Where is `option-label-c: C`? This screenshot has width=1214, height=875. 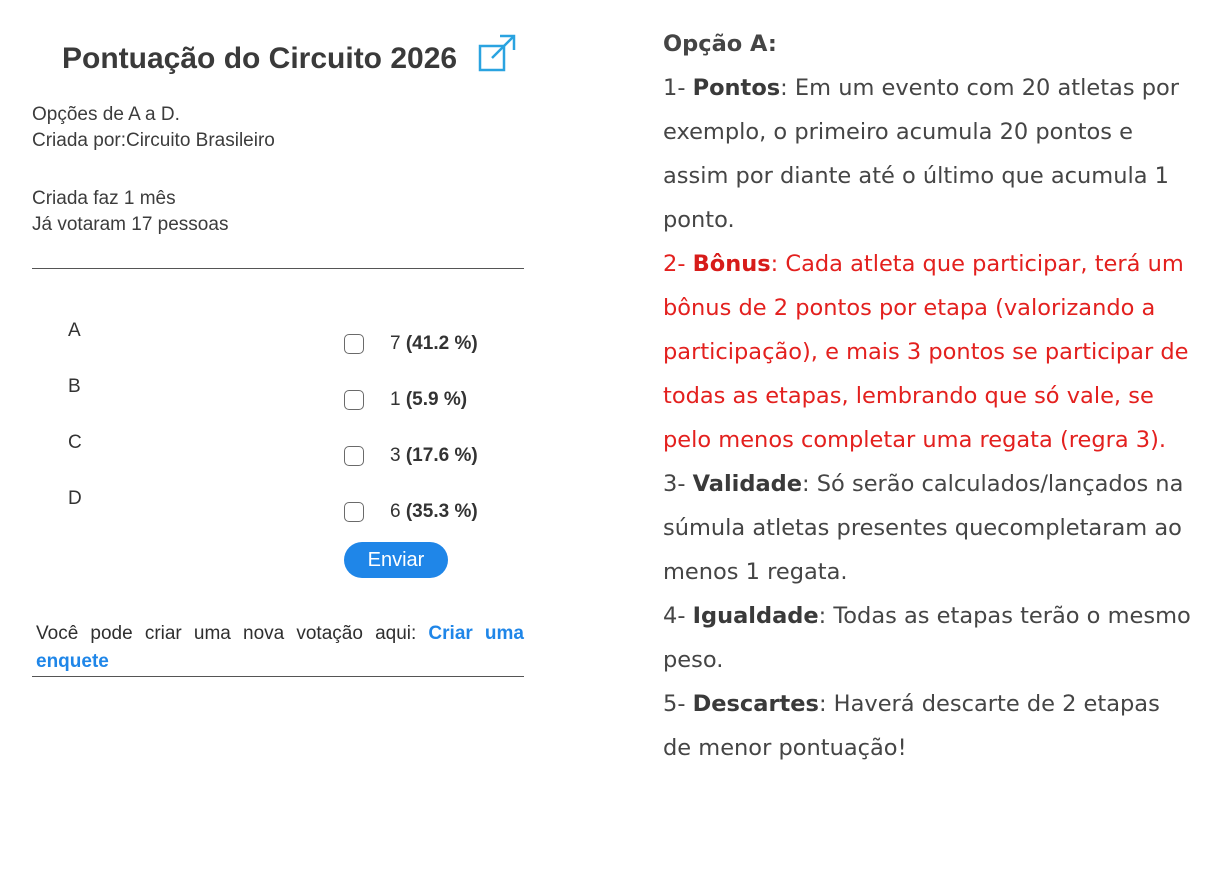 option-label-c: C is located at coordinates (75, 442).